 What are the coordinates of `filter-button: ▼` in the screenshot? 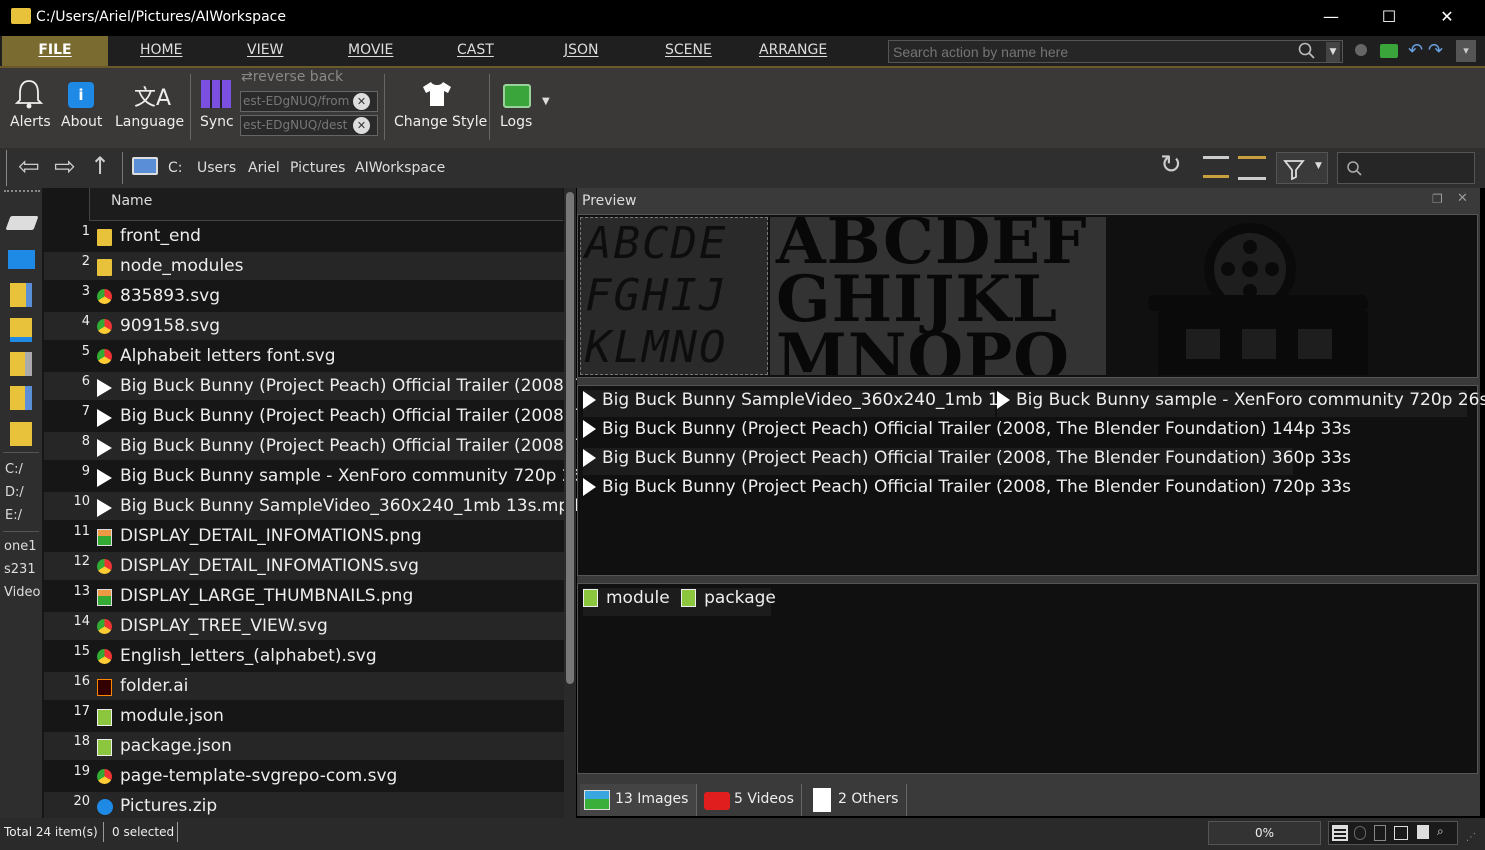 It's located at (1302, 168).